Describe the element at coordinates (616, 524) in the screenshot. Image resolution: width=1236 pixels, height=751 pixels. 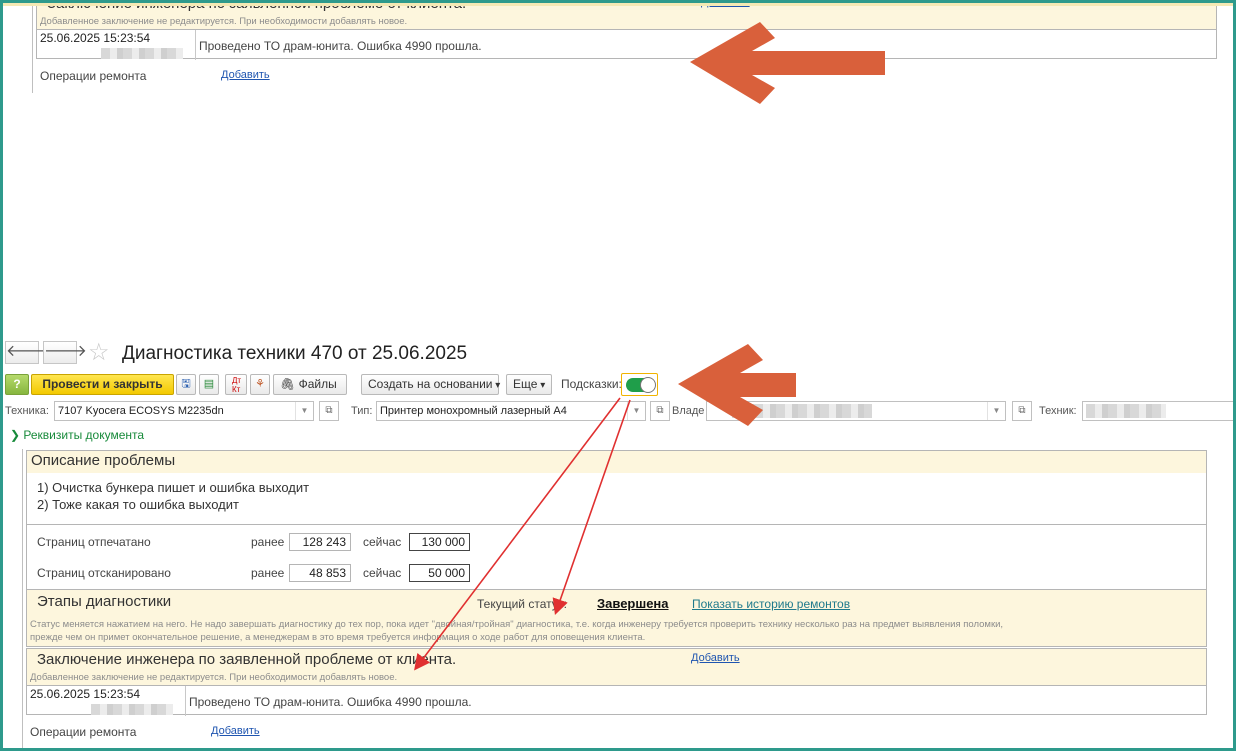
I see `divider` at that location.